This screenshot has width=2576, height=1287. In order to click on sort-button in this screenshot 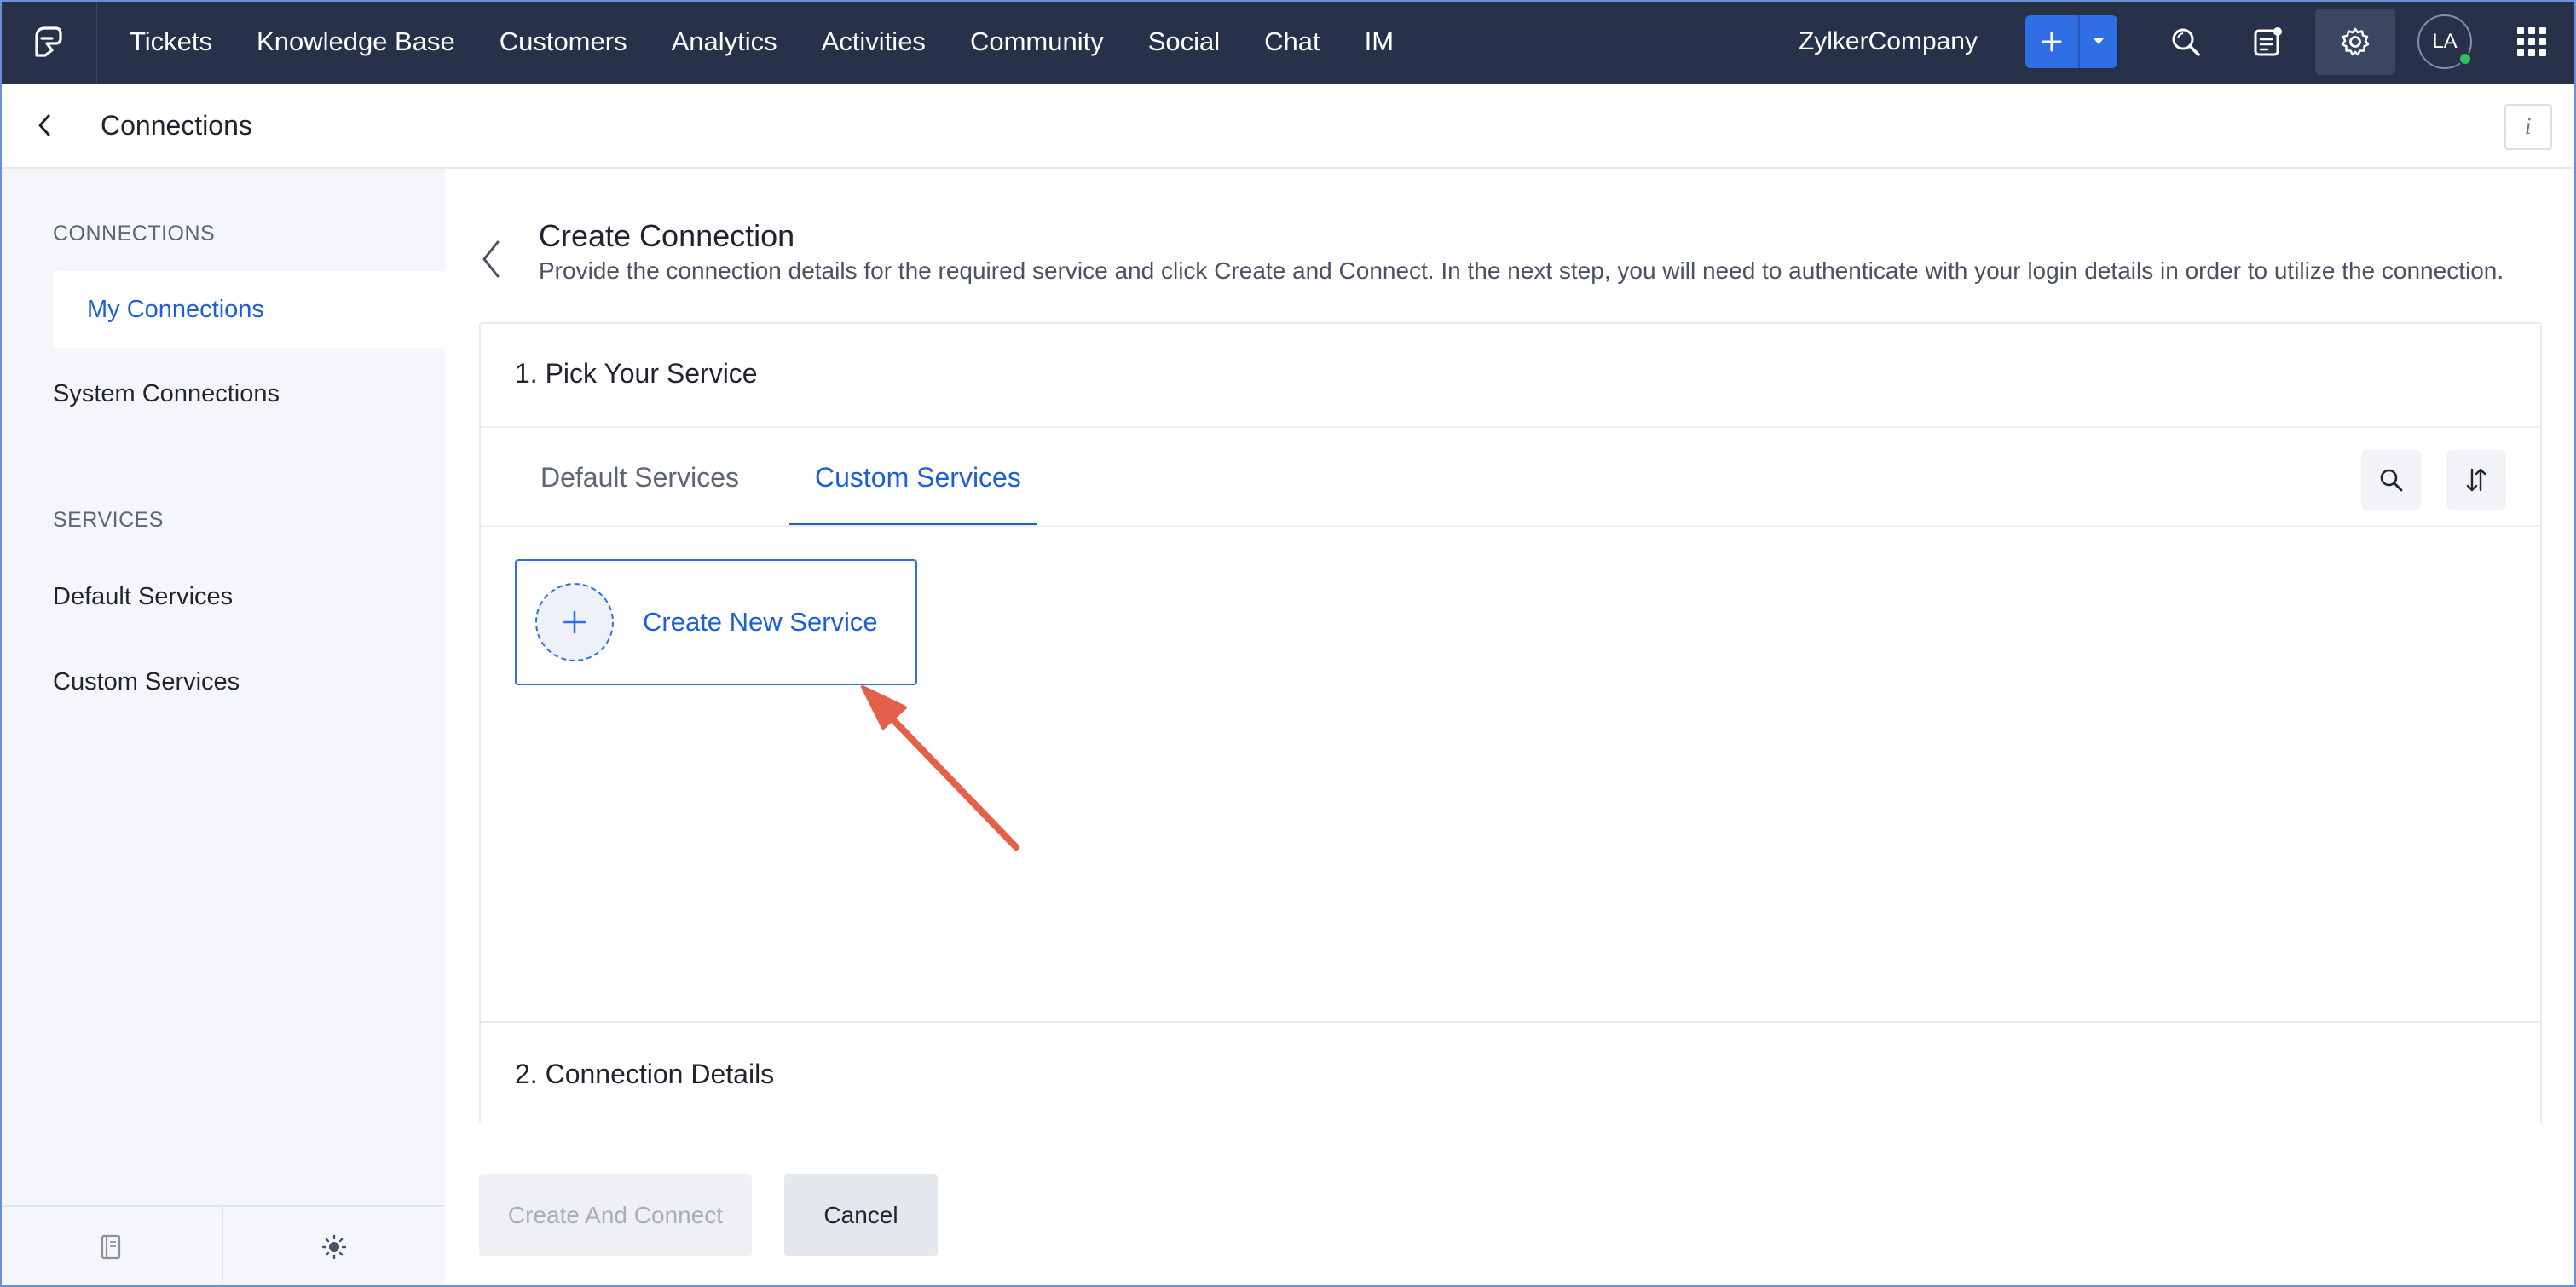, I will do `click(2476, 480)`.